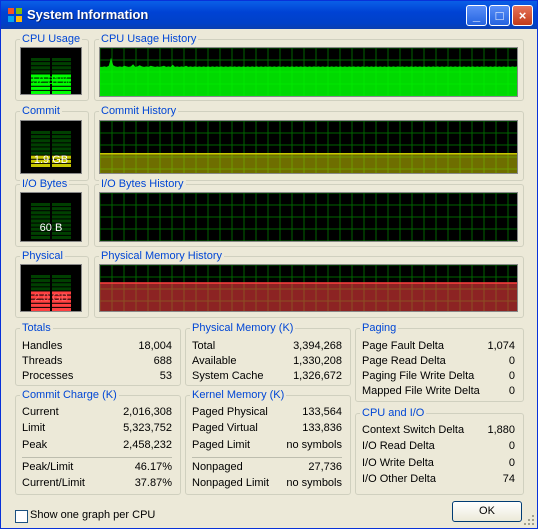 This screenshot has height=531, width=540. Describe the element at coordinates (317, 376) in the screenshot. I see `row-value: 1,326,672` at that location.